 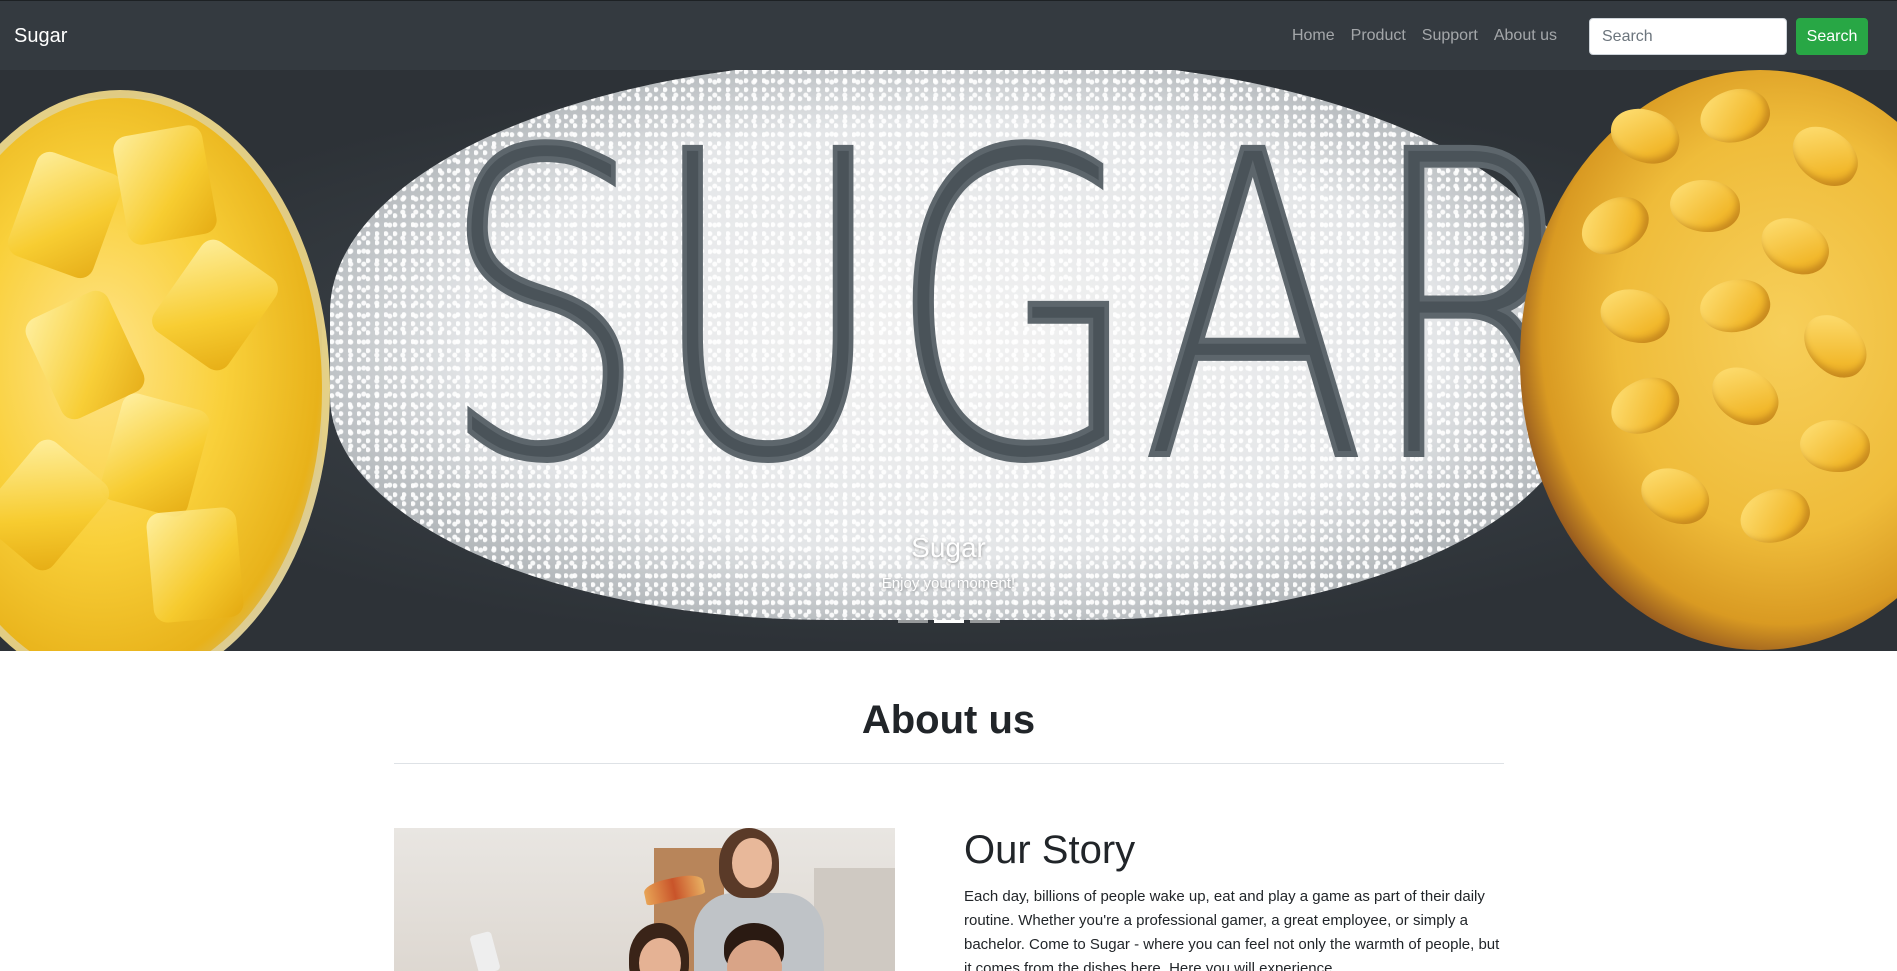 What do you see at coordinates (1050, 850) in the screenshot?
I see `story-title: Our Story` at bounding box center [1050, 850].